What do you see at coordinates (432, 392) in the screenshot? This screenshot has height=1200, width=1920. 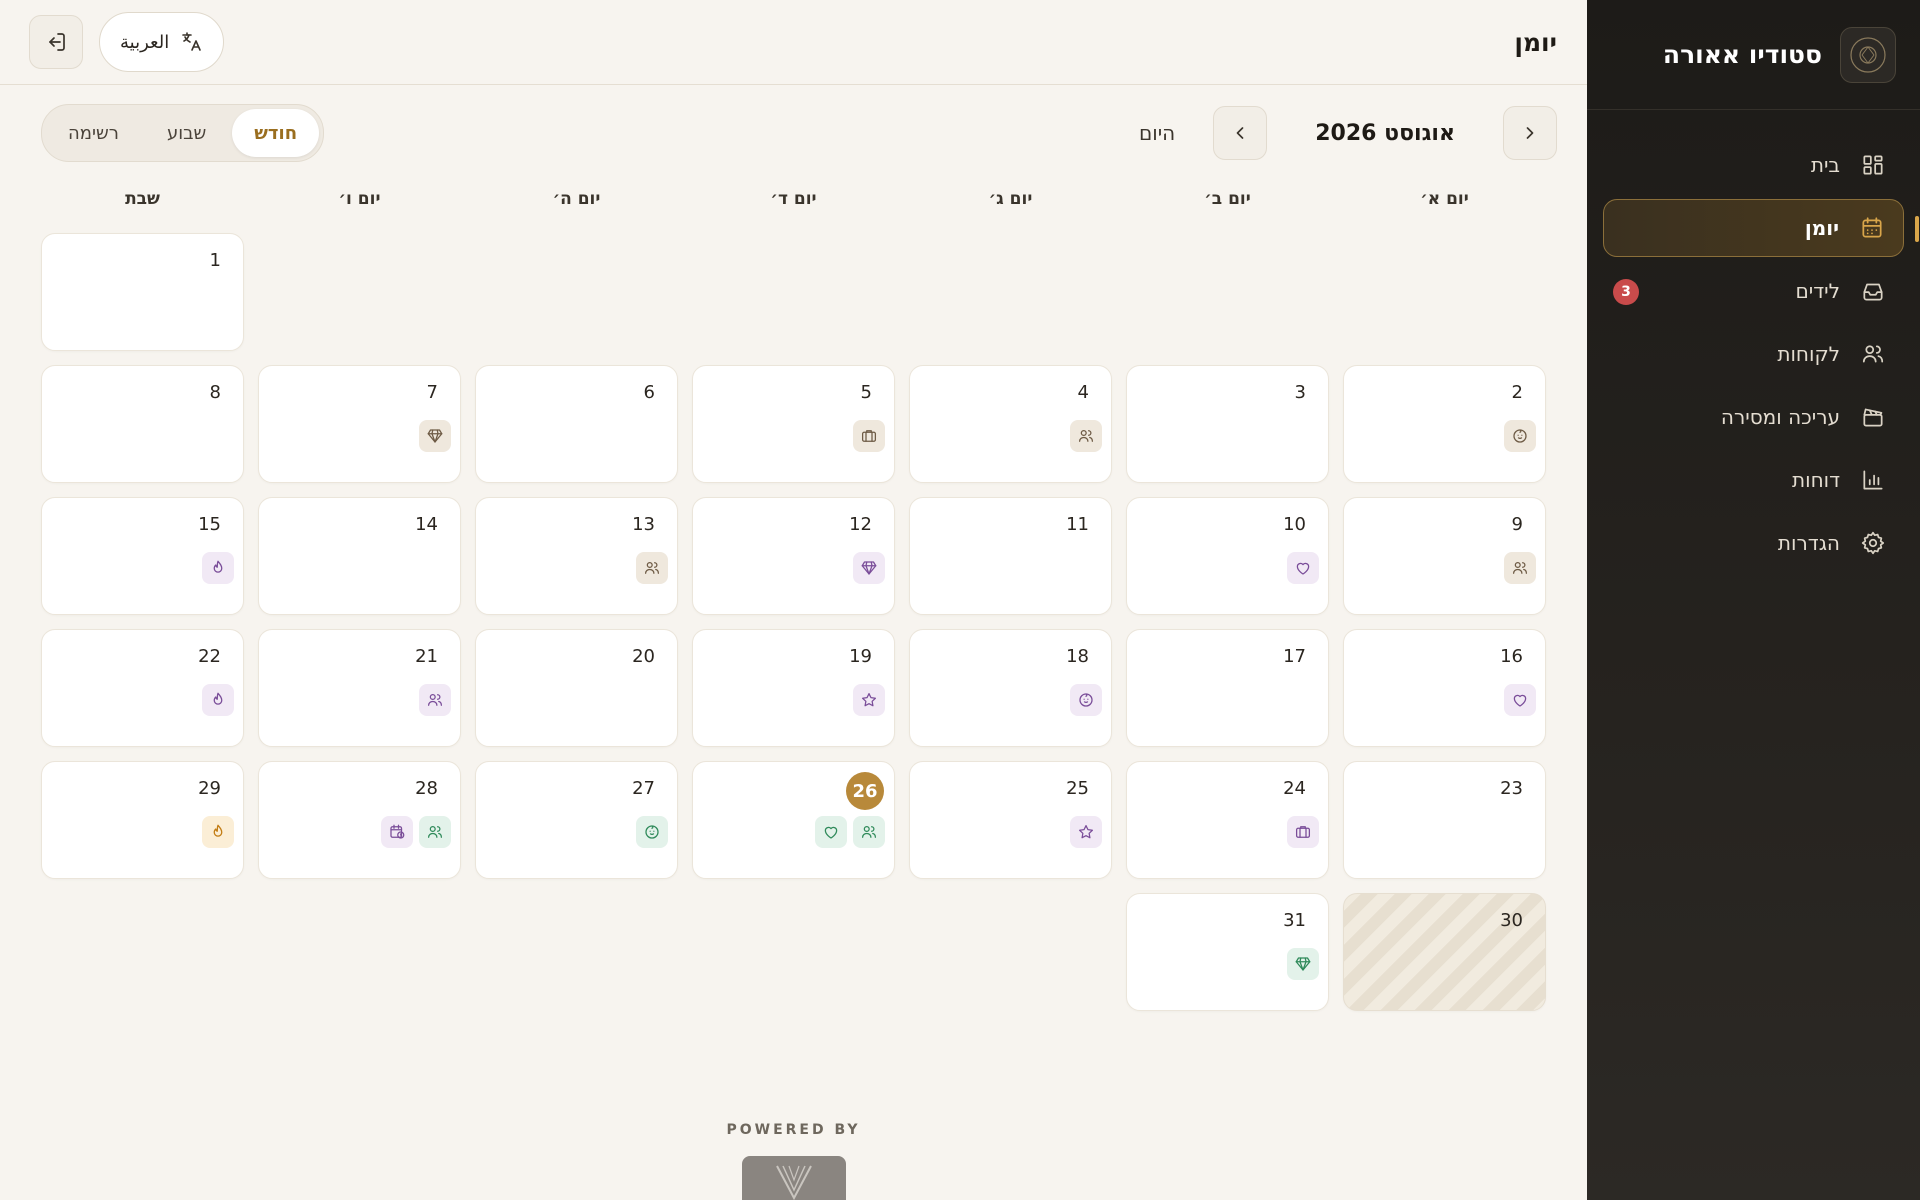 I see `day-number: 7` at bounding box center [432, 392].